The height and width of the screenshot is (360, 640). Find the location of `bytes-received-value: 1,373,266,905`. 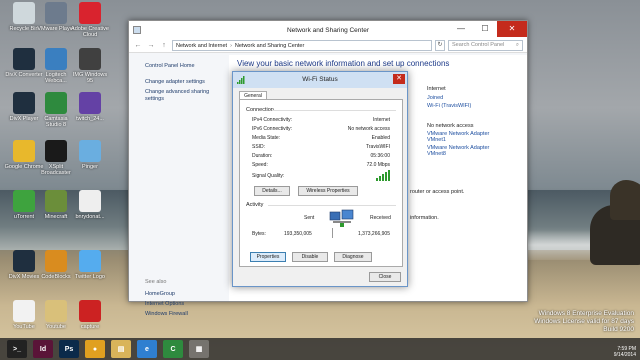

bytes-received-value: 1,373,266,905 is located at coordinates (374, 234).